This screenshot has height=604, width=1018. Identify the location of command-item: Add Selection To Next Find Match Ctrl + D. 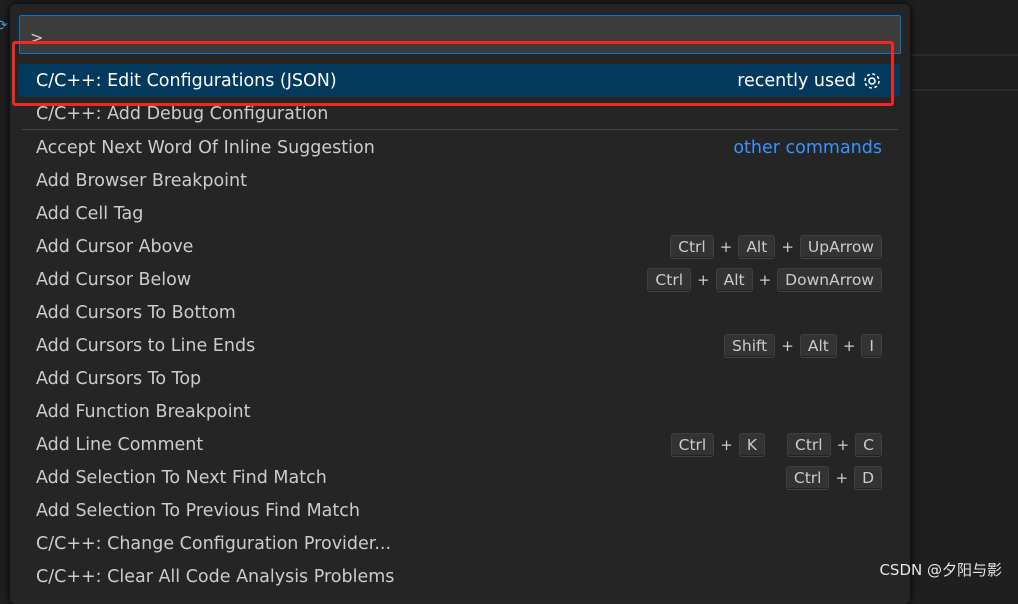
(459, 477).